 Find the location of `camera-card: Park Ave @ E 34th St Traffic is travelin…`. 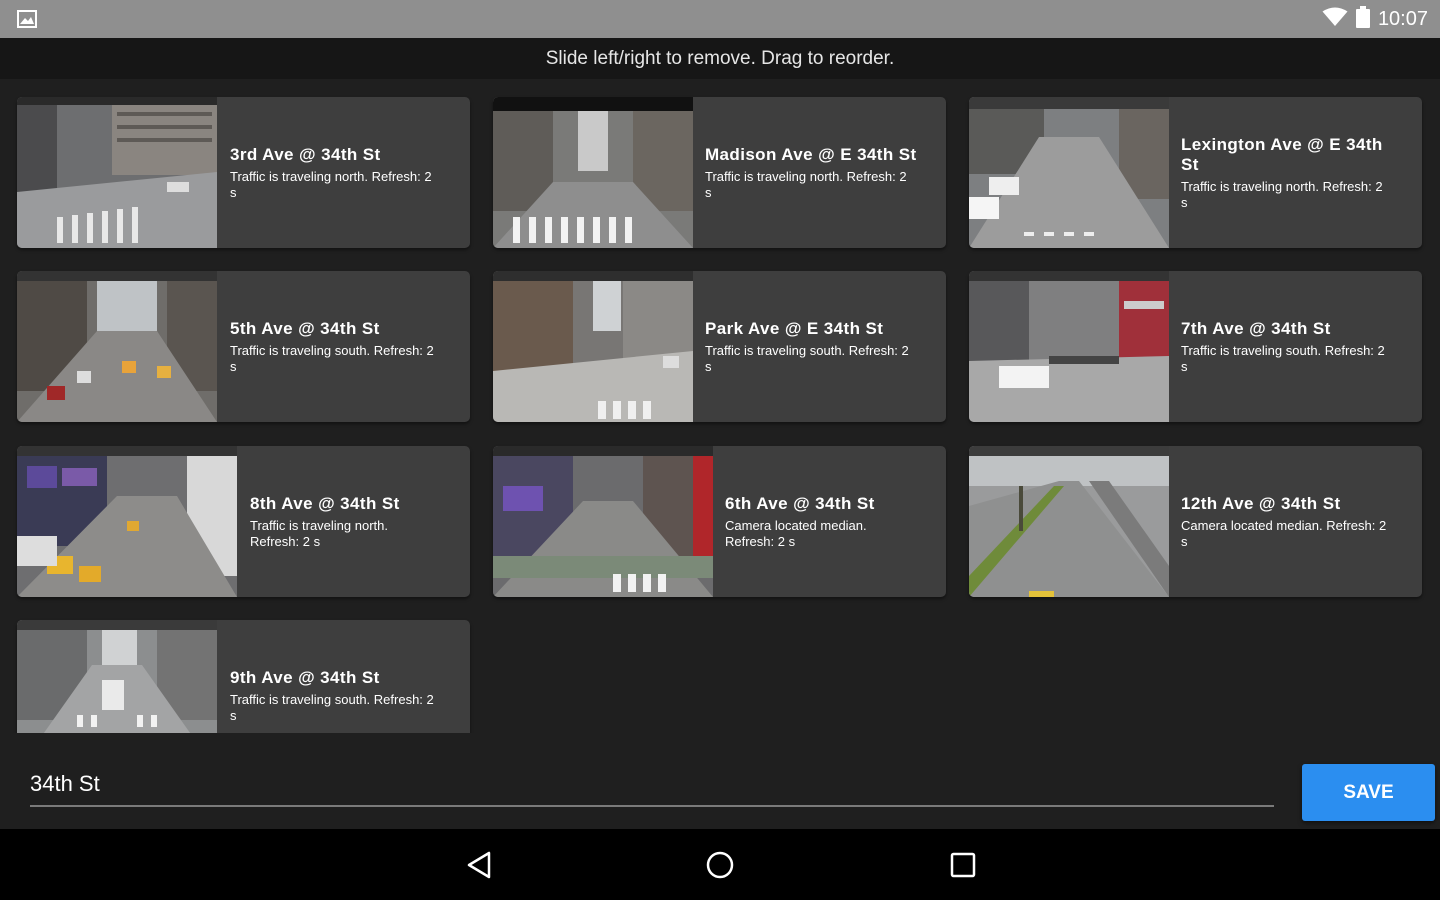

camera-card: Park Ave @ E 34th St Traffic is travelin… is located at coordinates (719, 346).